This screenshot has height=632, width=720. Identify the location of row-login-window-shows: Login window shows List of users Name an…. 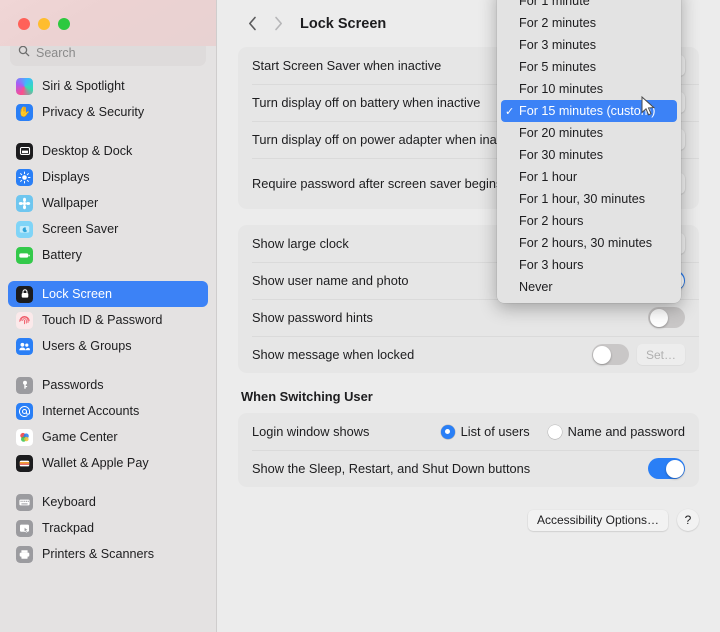
(468, 431).